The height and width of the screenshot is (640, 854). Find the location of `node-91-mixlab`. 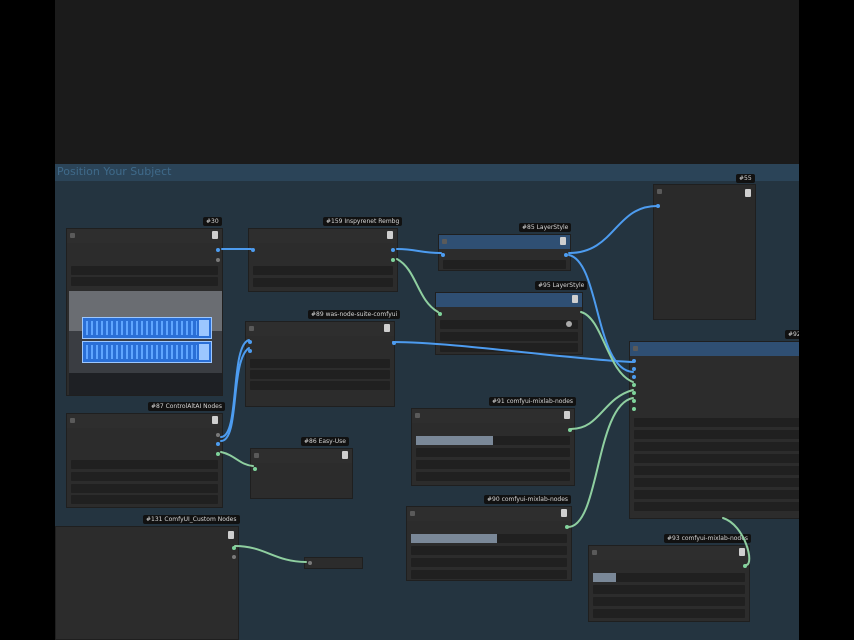

node-91-mixlab is located at coordinates (493, 447).